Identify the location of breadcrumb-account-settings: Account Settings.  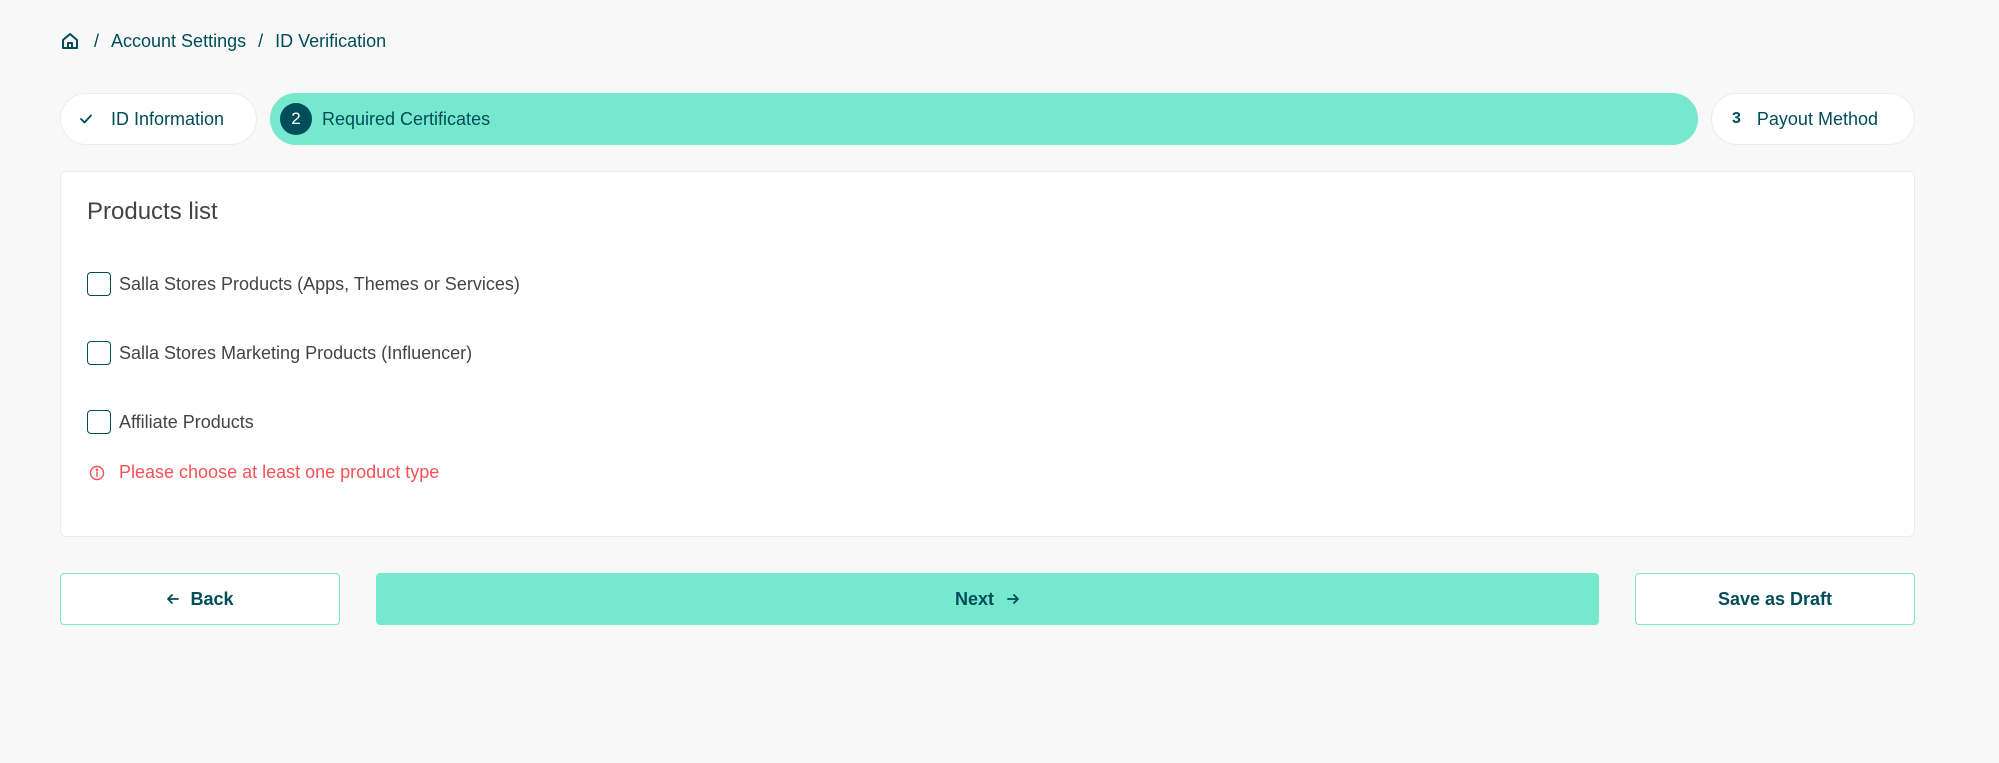
(178, 41).